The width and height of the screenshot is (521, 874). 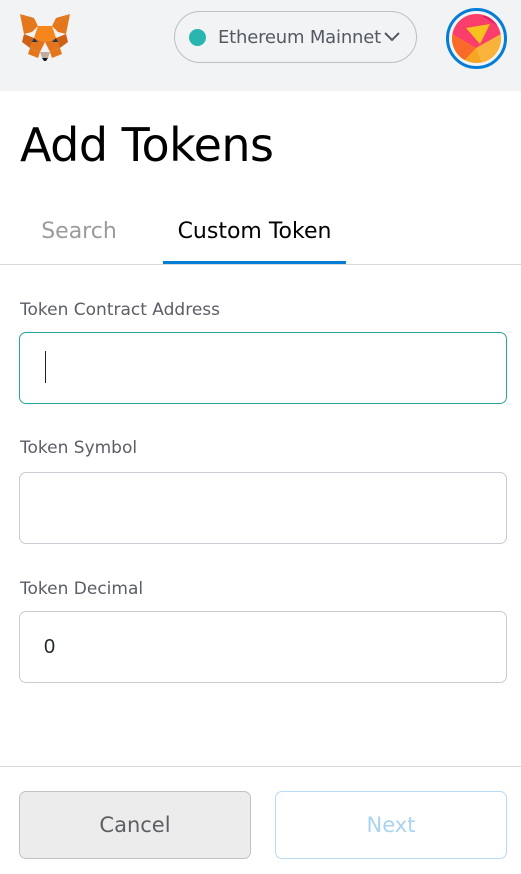 I want to click on footer-divider, so click(x=260, y=766).